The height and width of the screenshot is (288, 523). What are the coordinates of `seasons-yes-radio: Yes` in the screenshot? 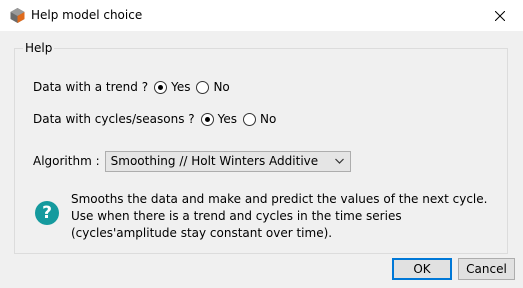 It's located at (219, 119).